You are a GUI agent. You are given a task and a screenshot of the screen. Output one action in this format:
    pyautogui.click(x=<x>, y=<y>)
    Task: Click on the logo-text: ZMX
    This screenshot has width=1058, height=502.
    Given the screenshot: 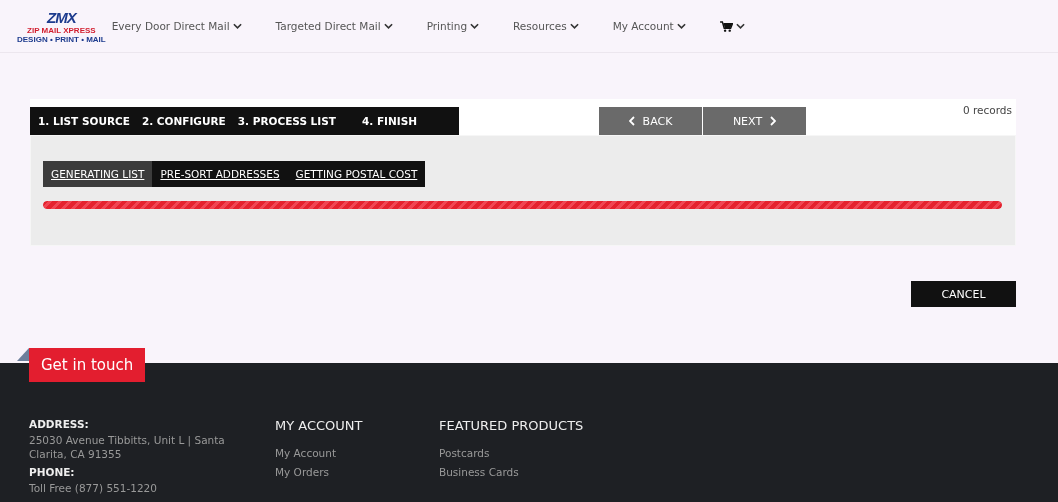 What is the action you would take?
    pyautogui.click(x=61, y=17)
    